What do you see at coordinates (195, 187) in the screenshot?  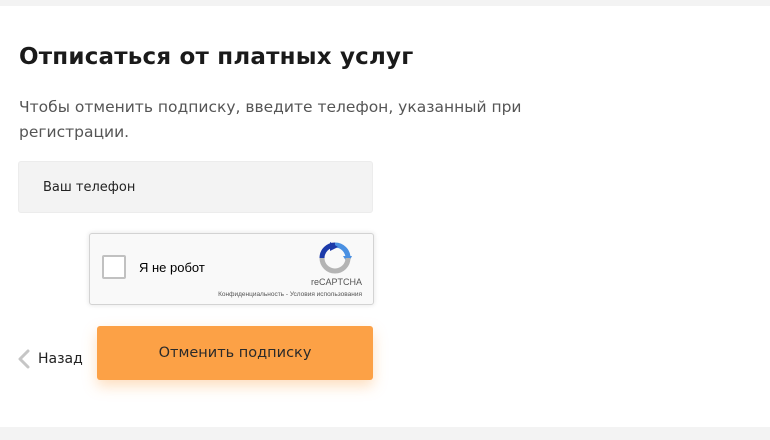 I see `phone-input` at bounding box center [195, 187].